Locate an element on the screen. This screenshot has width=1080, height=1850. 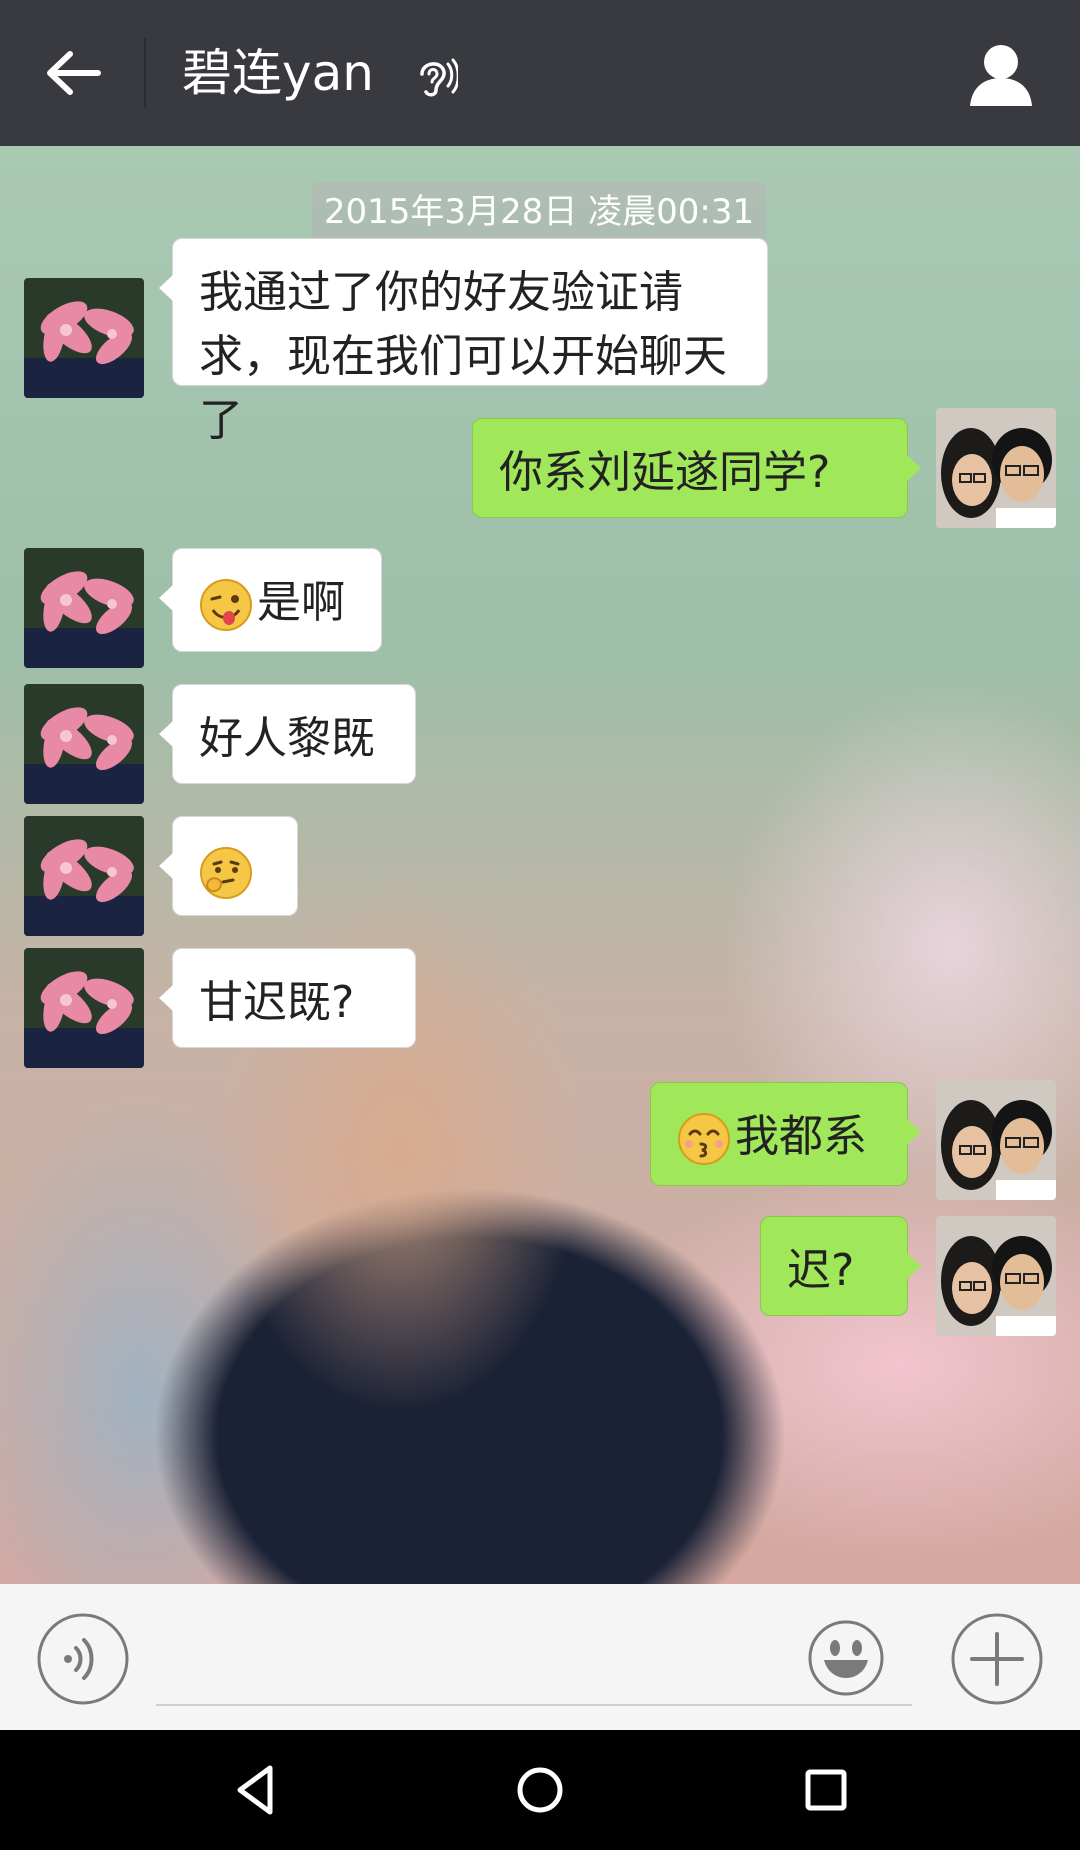
thinking-emoji is located at coordinates (226, 873).